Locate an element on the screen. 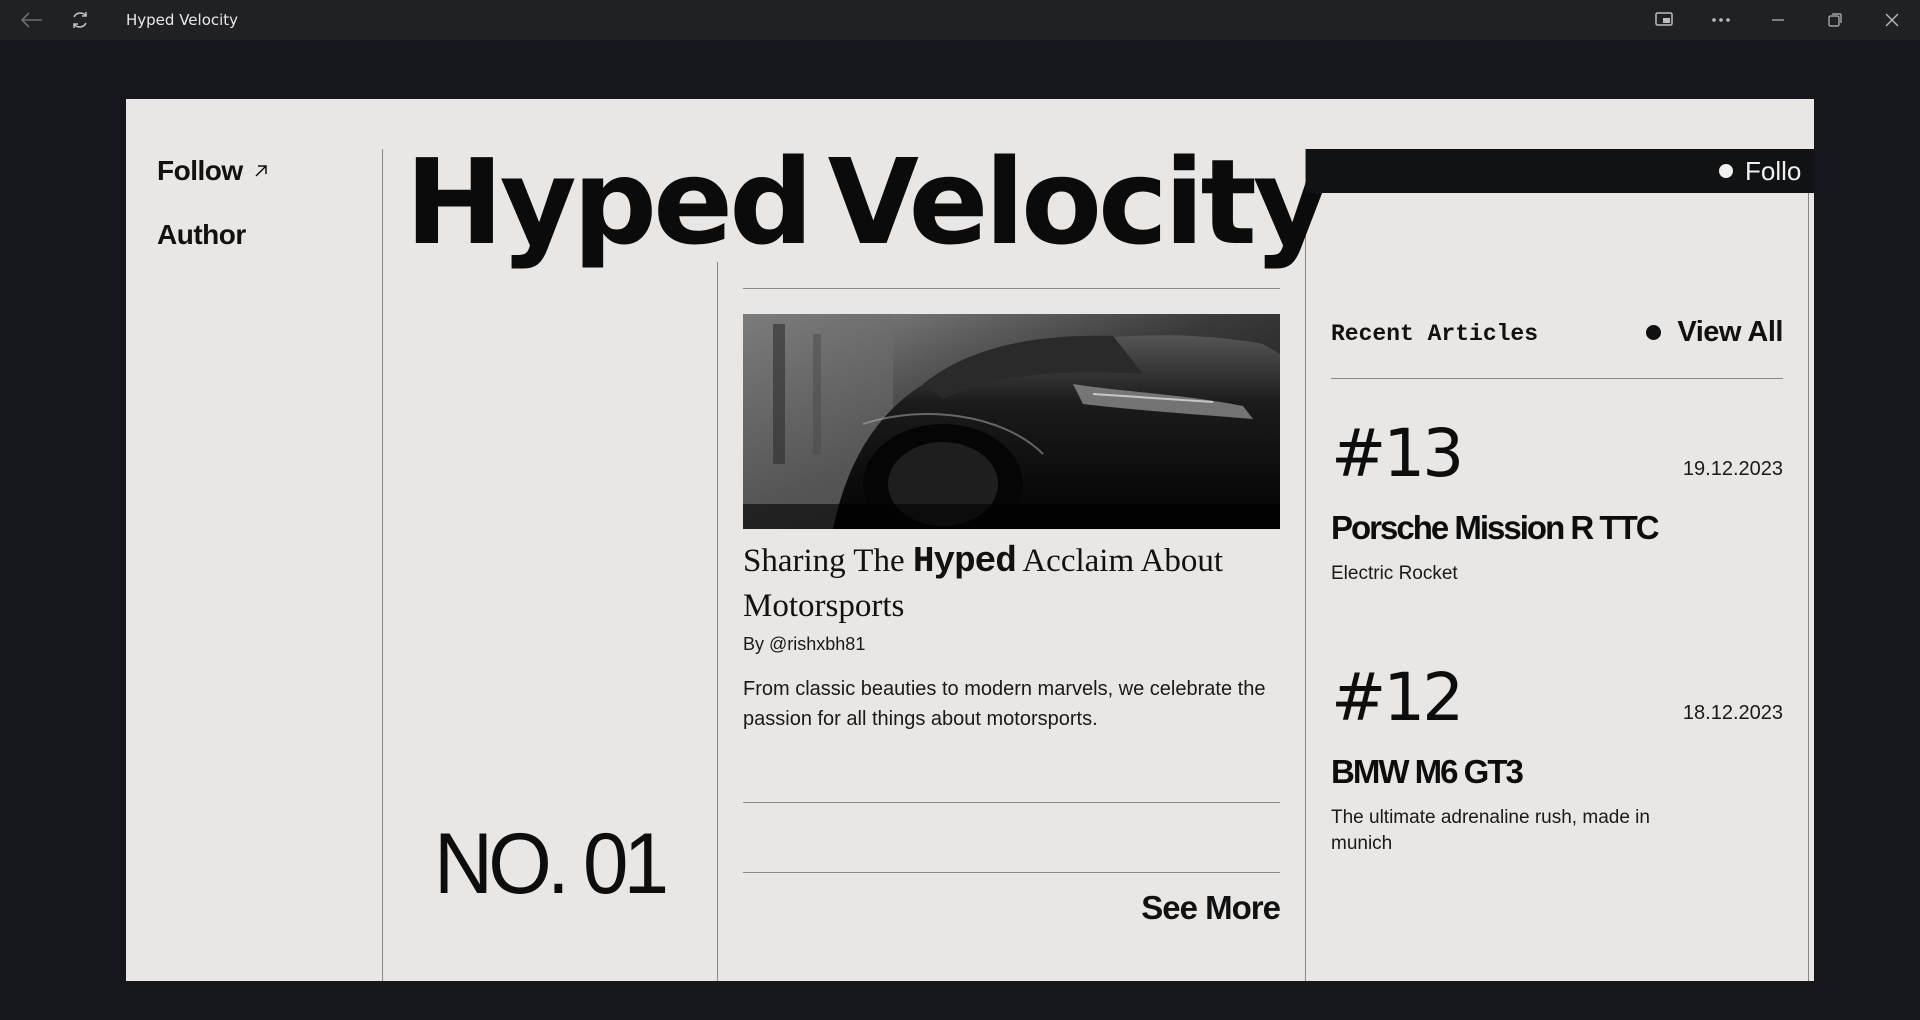 Image resolution: width=1920 pixels, height=1020 pixels. article-date: 18.12.2023 is located at coordinates (1732, 713).